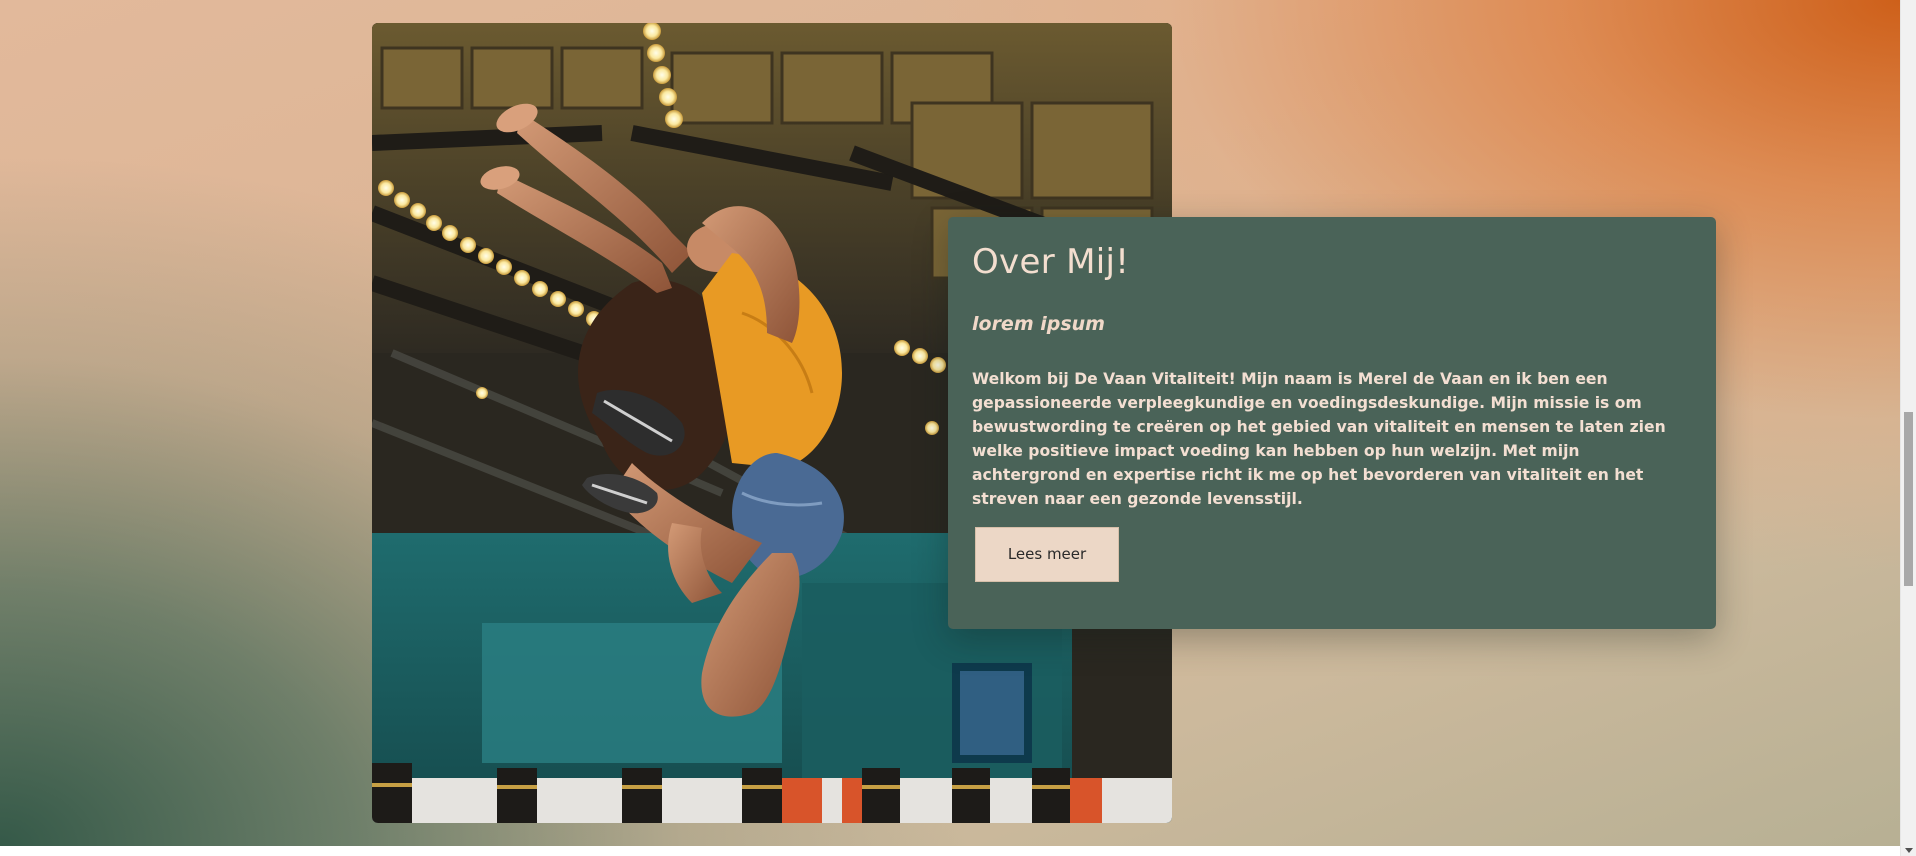  Describe the element at coordinates (1909, 850) in the screenshot. I see `scroll-down-arrow-icon` at that location.